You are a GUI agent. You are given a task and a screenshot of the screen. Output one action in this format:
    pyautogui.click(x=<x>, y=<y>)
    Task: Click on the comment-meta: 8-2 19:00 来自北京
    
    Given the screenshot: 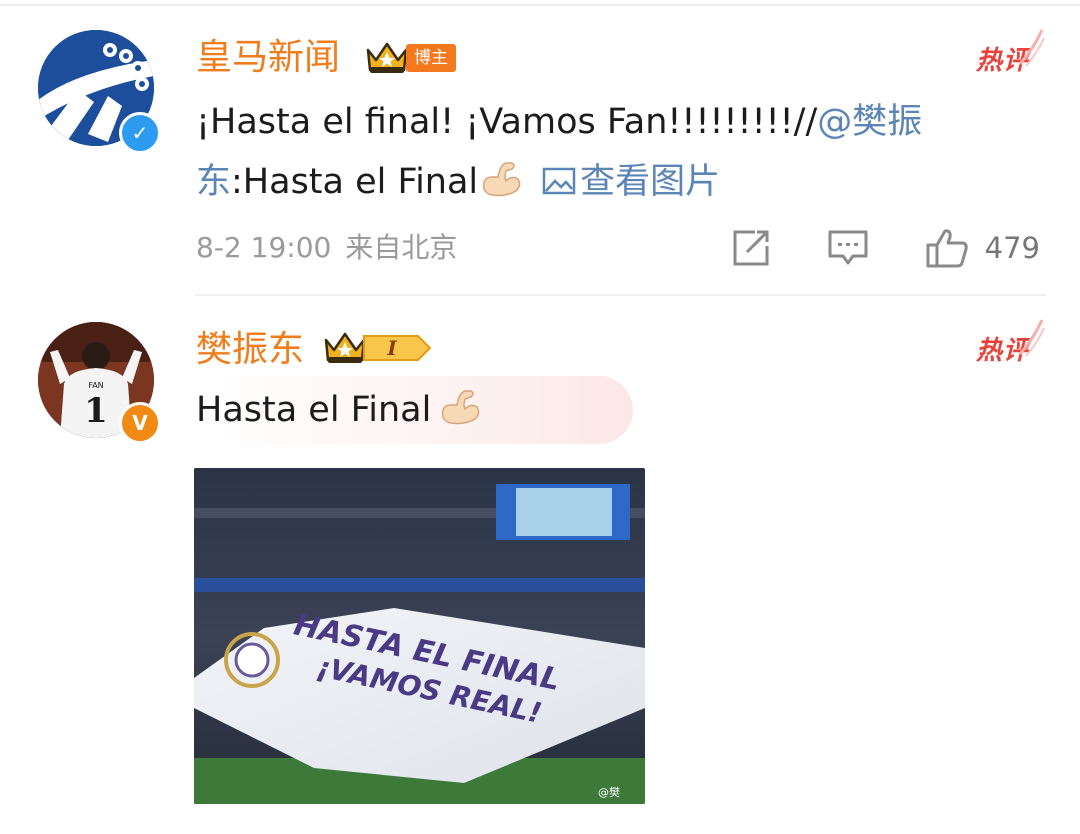 What is the action you would take?
    pyautogui.click(x=326, y=248)
    